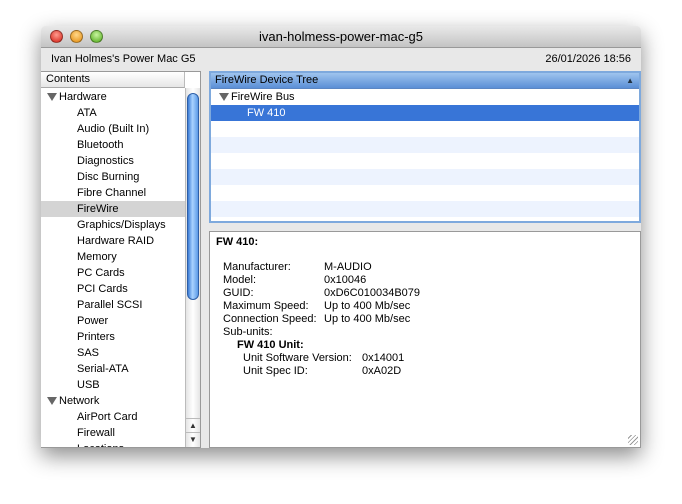 The image size is (682, 504). What do you see at coordinates (237, 242) in the screenshot?
I see `detail-title: FW 410:` at bounding box center [237, 242].